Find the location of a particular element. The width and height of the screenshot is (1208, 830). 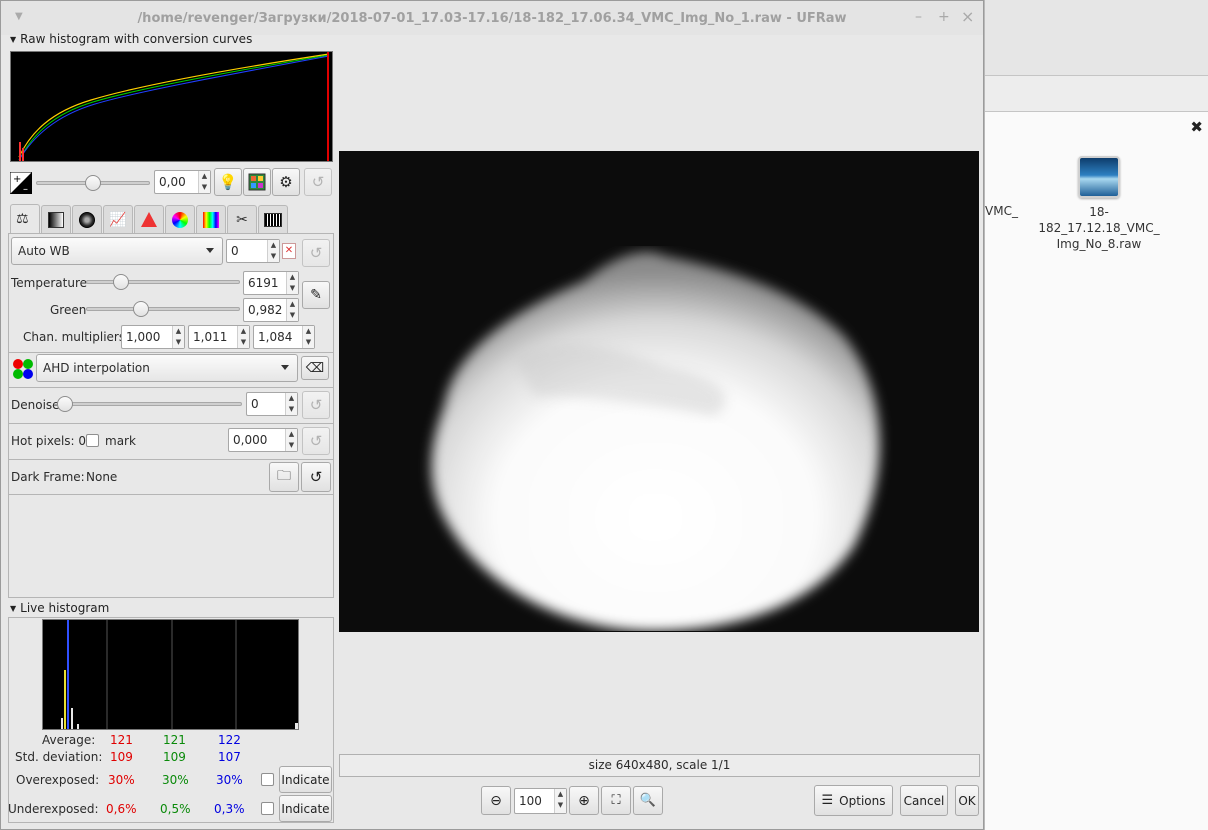

indicate-underexposed-checkbox is located at coordinates (267, 808).